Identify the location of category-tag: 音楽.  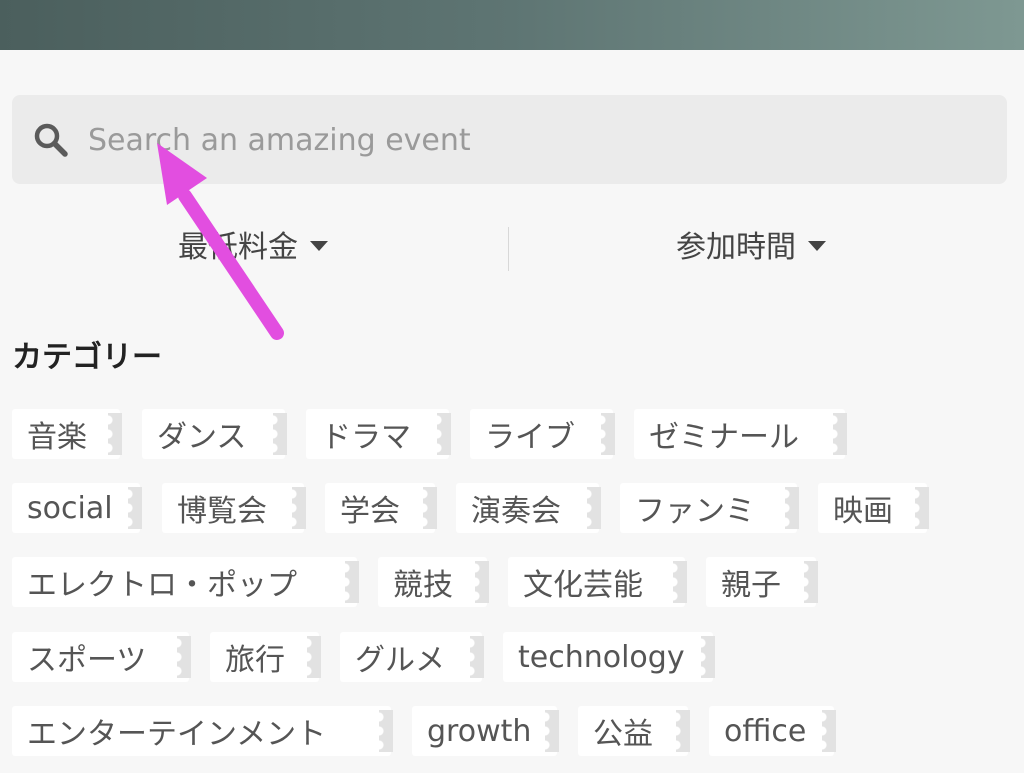
(67, 434).